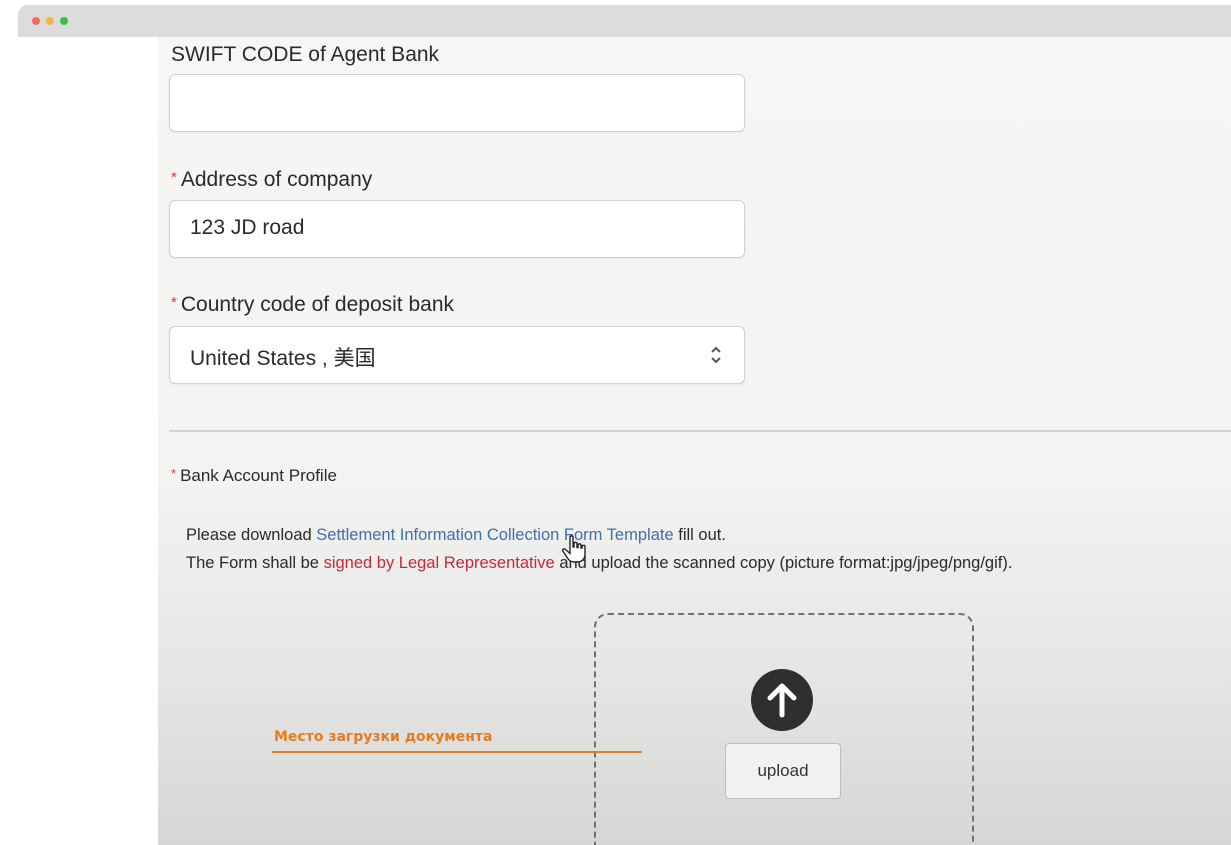 This screenshot has width=1231, height=845. What do you see at coordinates (283, 358) in the screenshot?
I see `country-code-value: United States , 美国` at bounding box center [283, 358].